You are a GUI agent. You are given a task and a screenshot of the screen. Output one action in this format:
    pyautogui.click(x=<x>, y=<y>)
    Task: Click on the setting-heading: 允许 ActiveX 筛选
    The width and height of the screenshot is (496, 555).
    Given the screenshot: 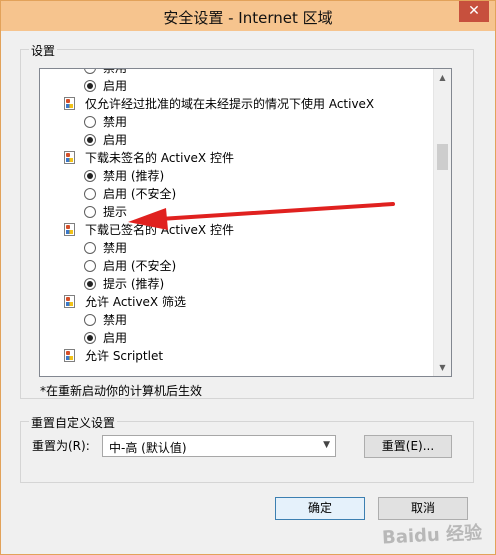 What is the action you would take?
    pyautogui.click(x=237, y=302)
    